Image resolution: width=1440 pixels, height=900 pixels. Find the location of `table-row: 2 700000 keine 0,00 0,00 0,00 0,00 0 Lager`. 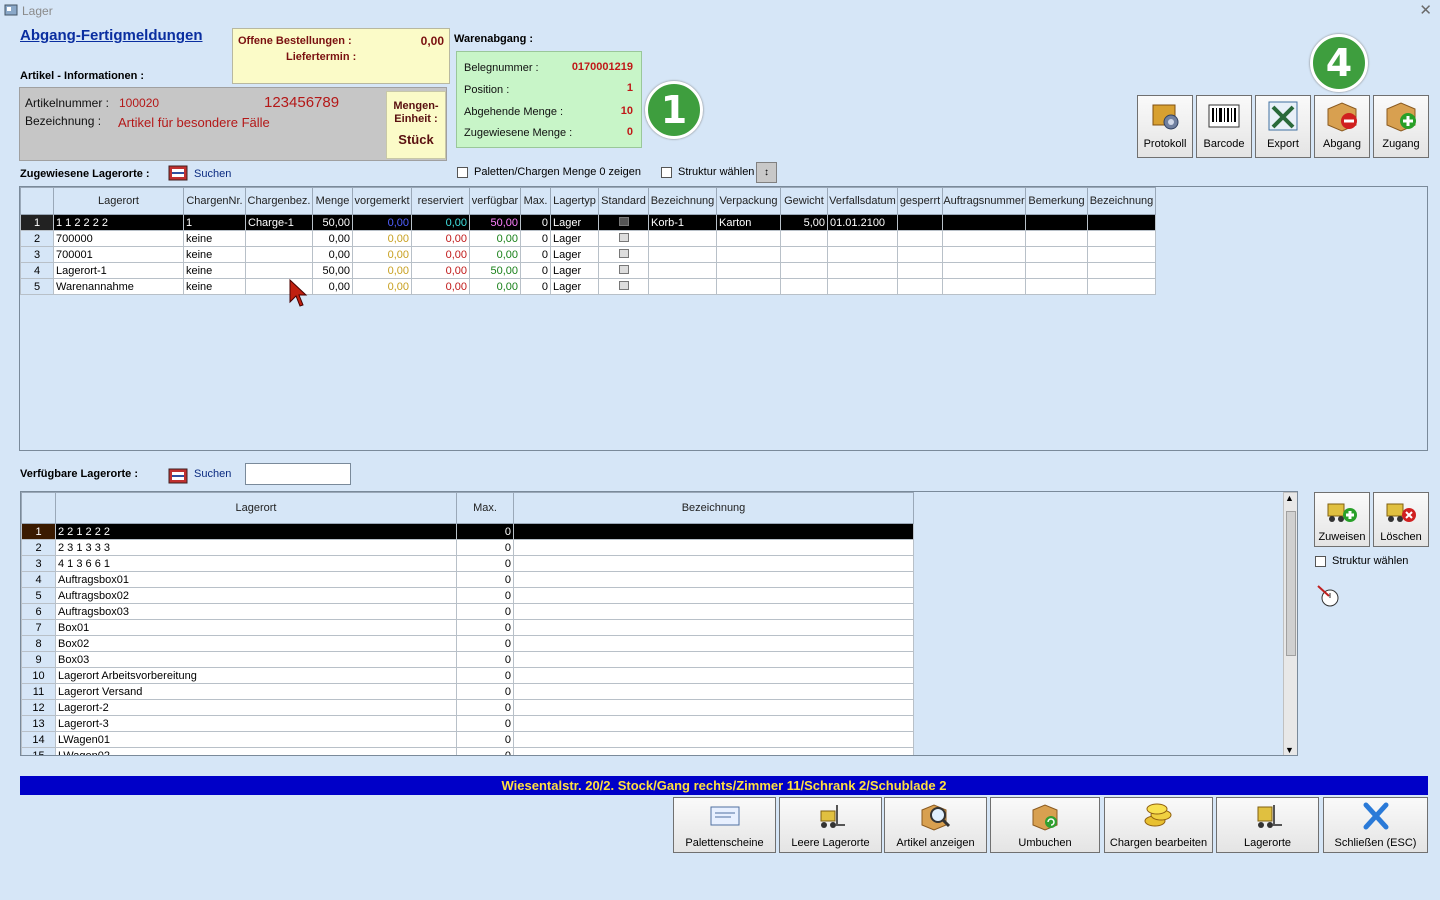

table-row: 2 700000 keine 0,00 0,00 0,00 0,00 0 Lager is located at coordinates (588, 238).